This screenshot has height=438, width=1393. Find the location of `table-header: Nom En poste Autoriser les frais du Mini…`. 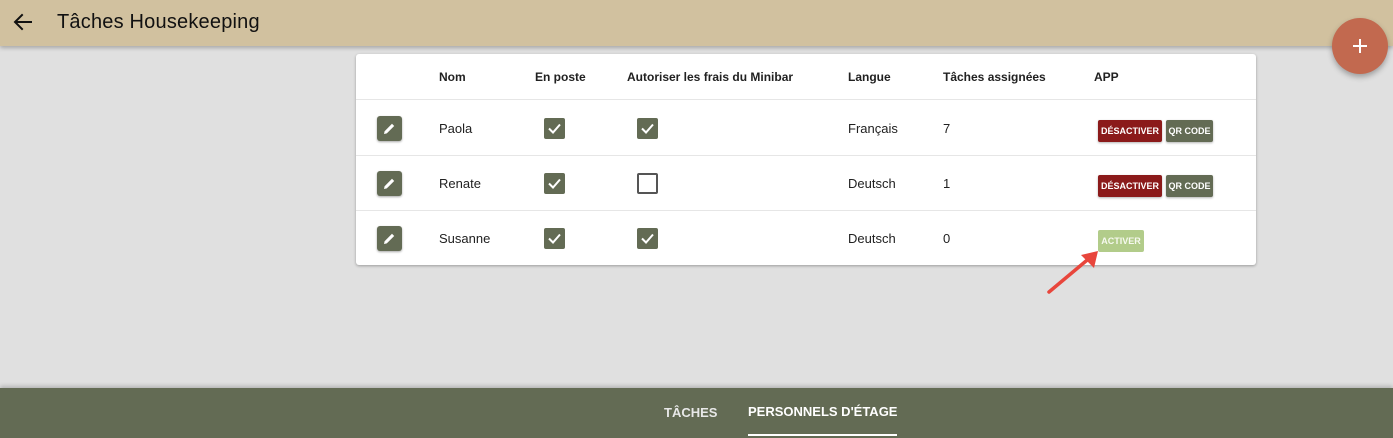

table-header: Nom En poste Autoriser les frais du Mini… is located at coordinates (806, 77).